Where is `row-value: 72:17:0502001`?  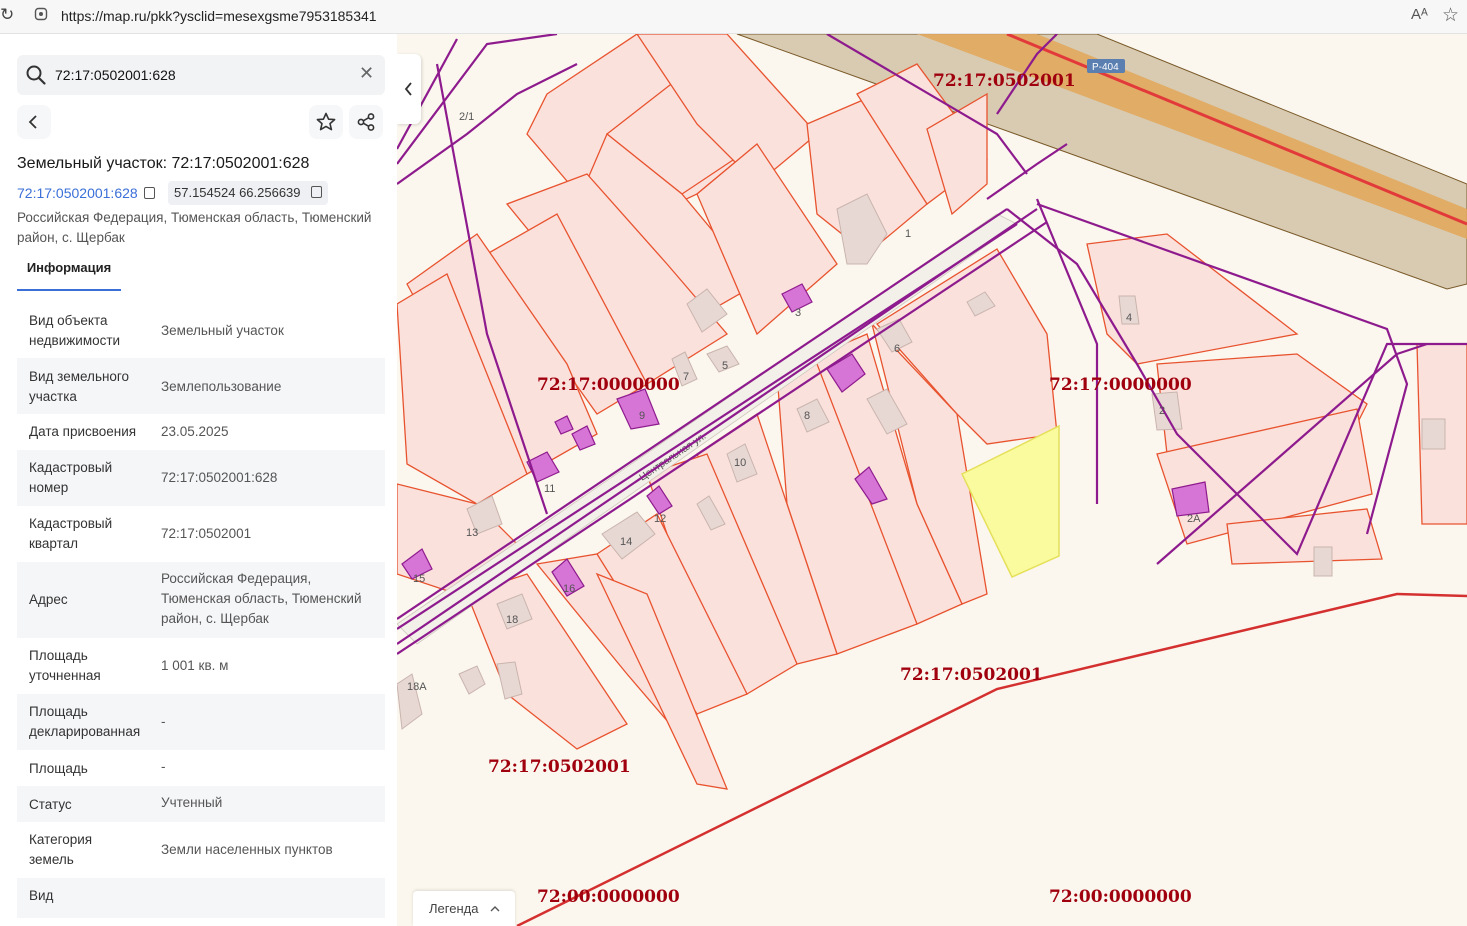
row-value: 72:17:0502001 is located at coordinates (206, 533).